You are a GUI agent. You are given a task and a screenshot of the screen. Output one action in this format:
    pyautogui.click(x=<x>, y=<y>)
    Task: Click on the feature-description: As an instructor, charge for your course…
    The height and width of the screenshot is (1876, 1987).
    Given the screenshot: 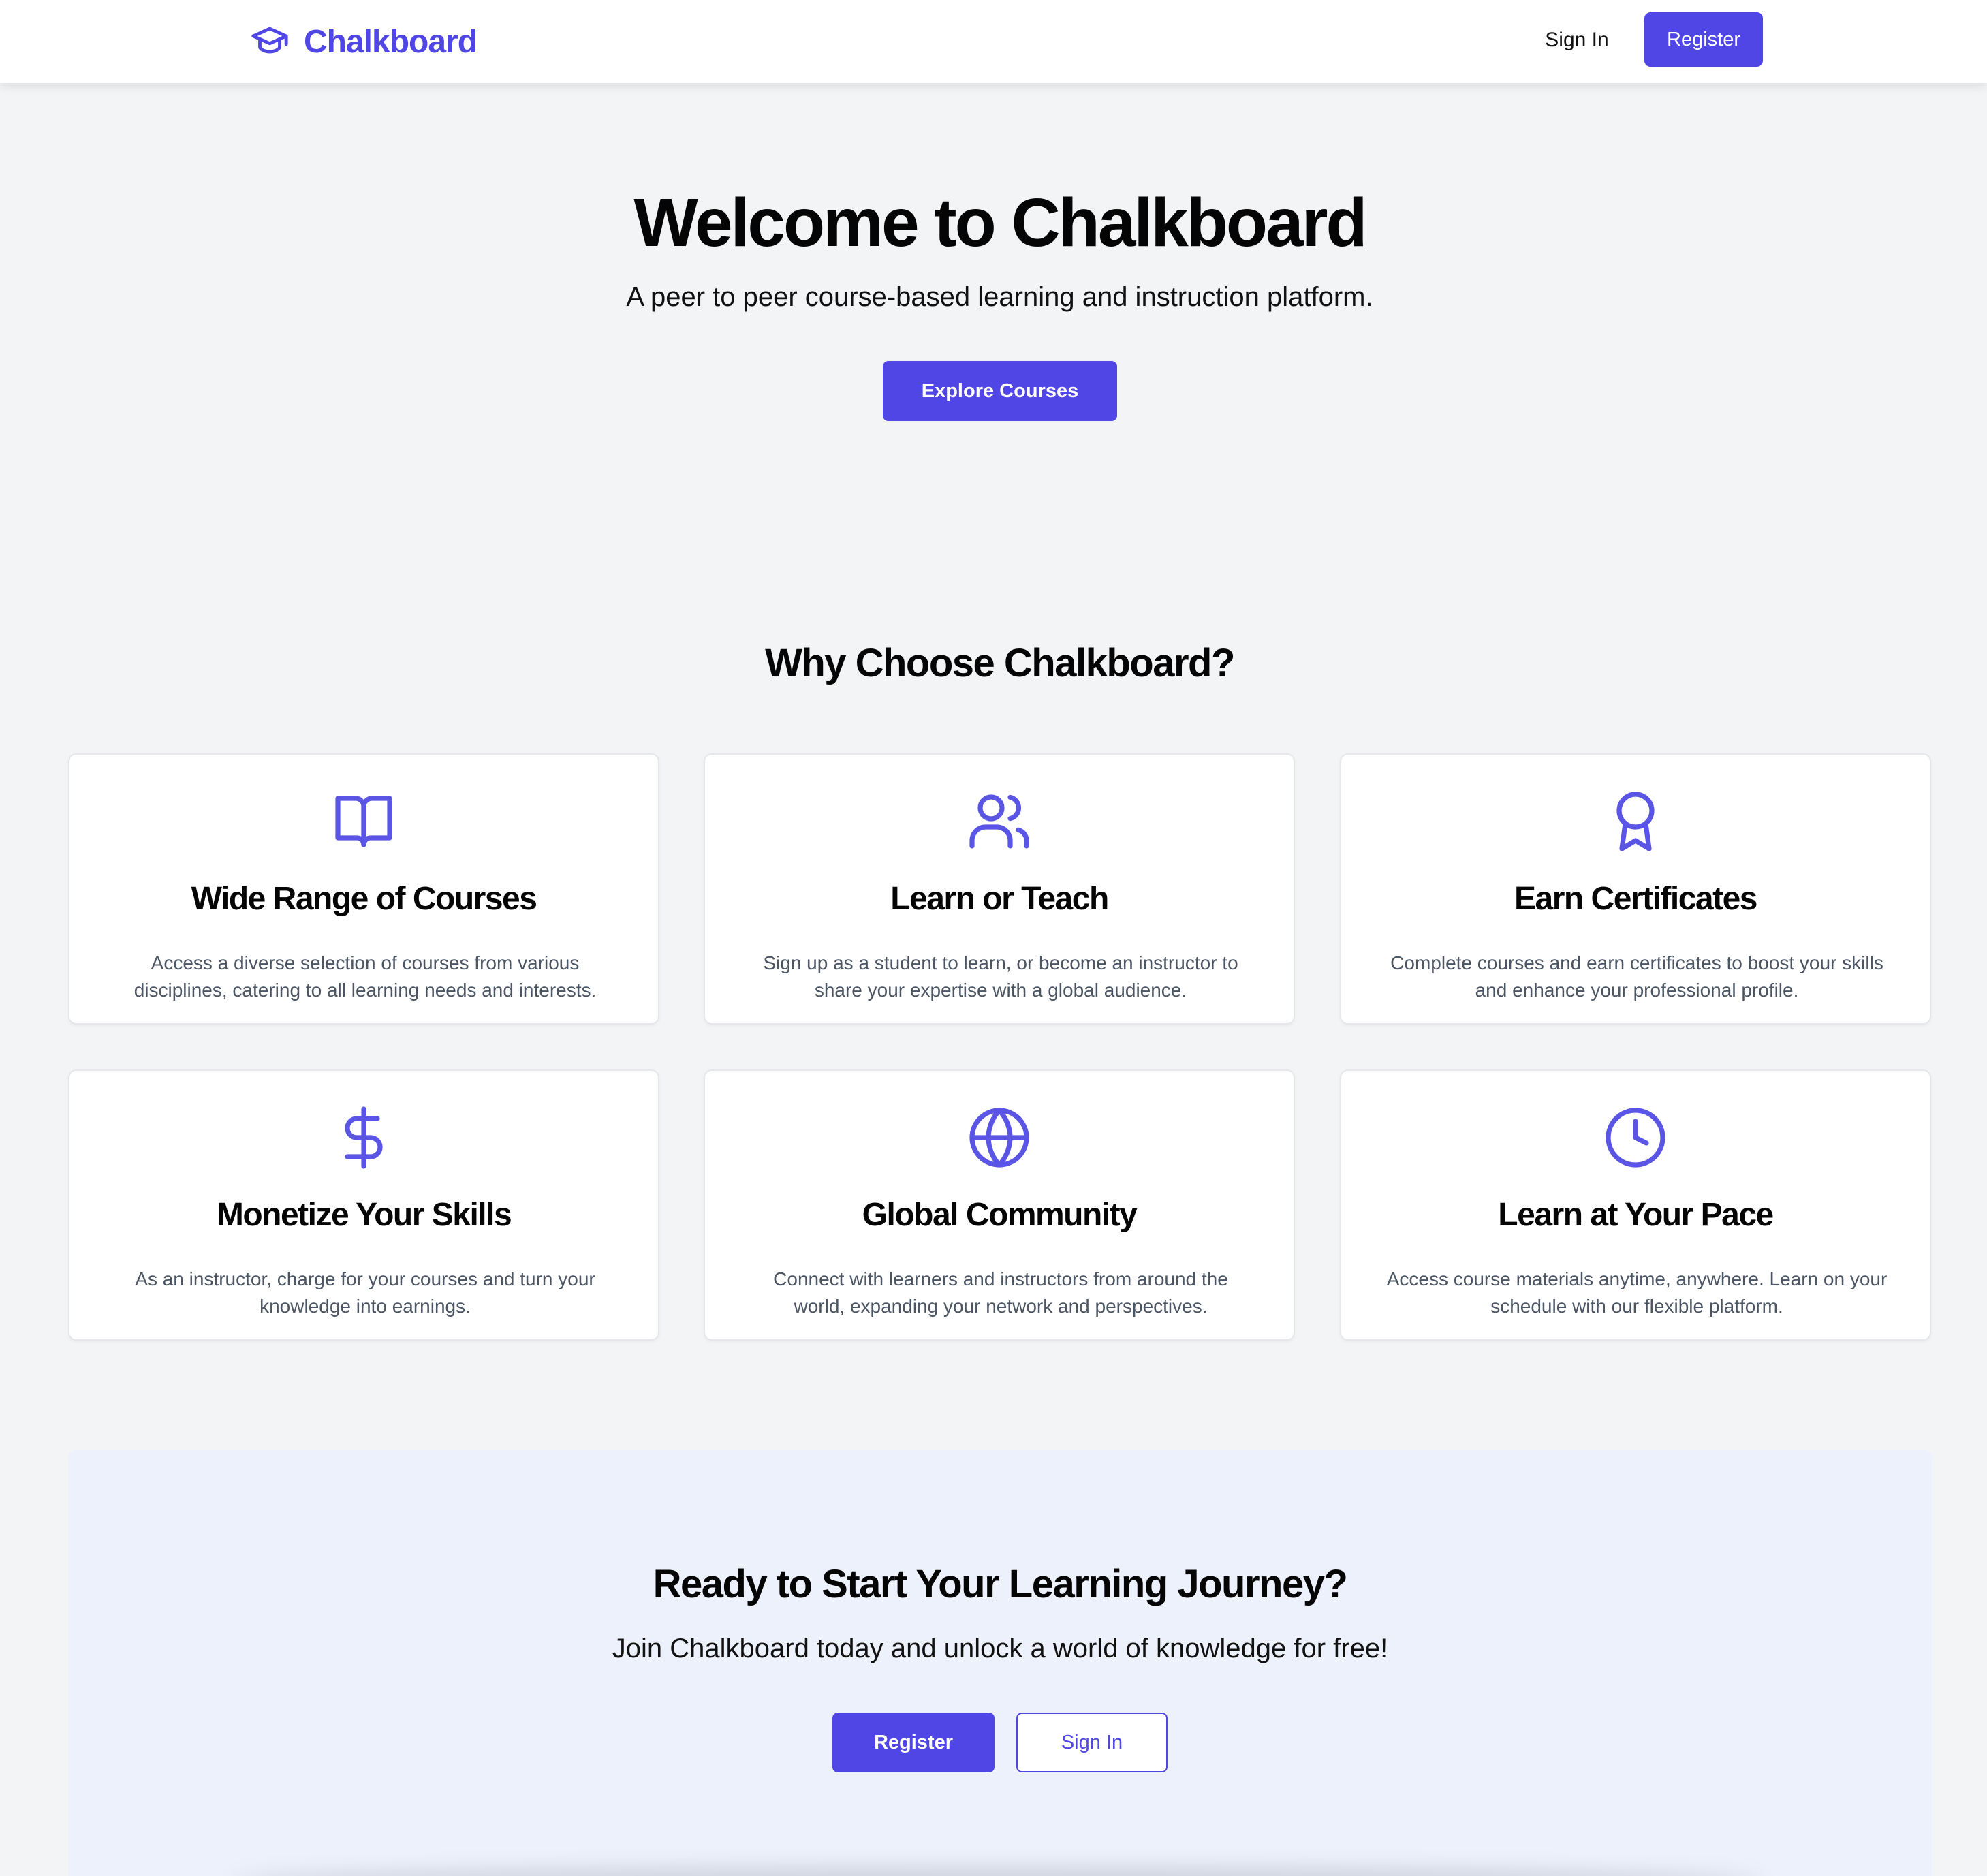 What is the action you would take?
    pyautogui.click(x=365, y=1292)
    